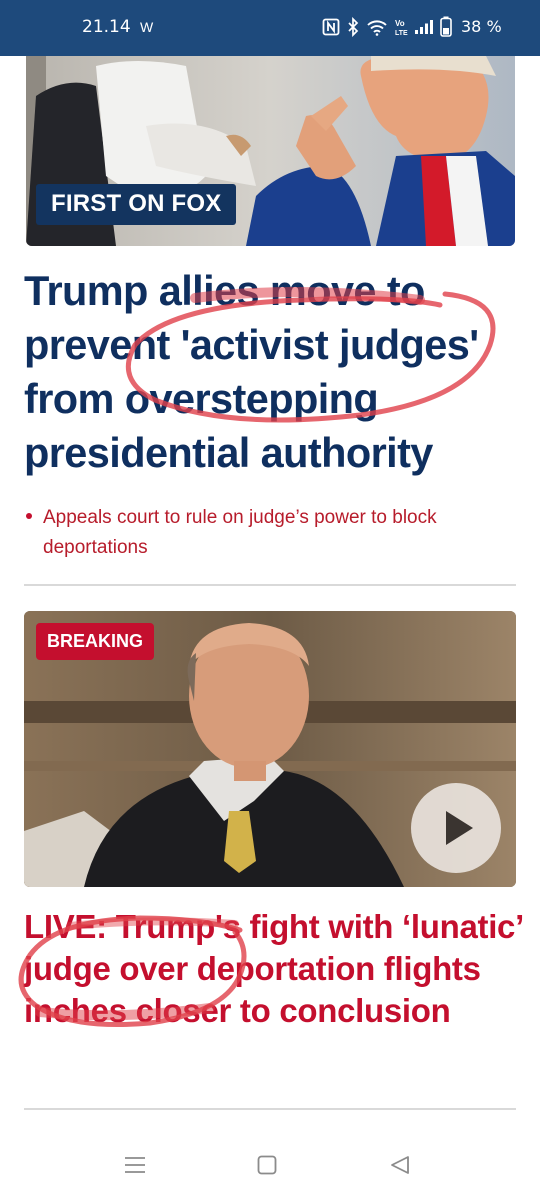 Image resolution: width=540 pixels, height=1200 pixels. I want to click on play-icon, so click(459, 828).